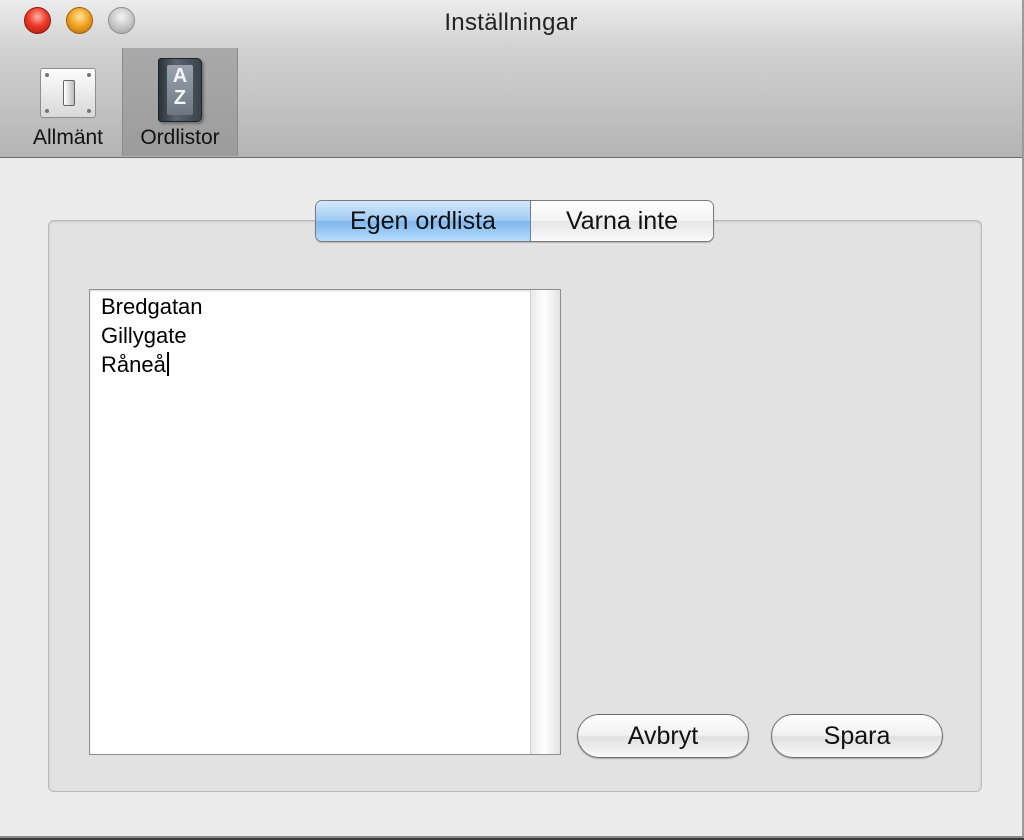  I want to click on window-title: Inställningar, so click(511, 22).